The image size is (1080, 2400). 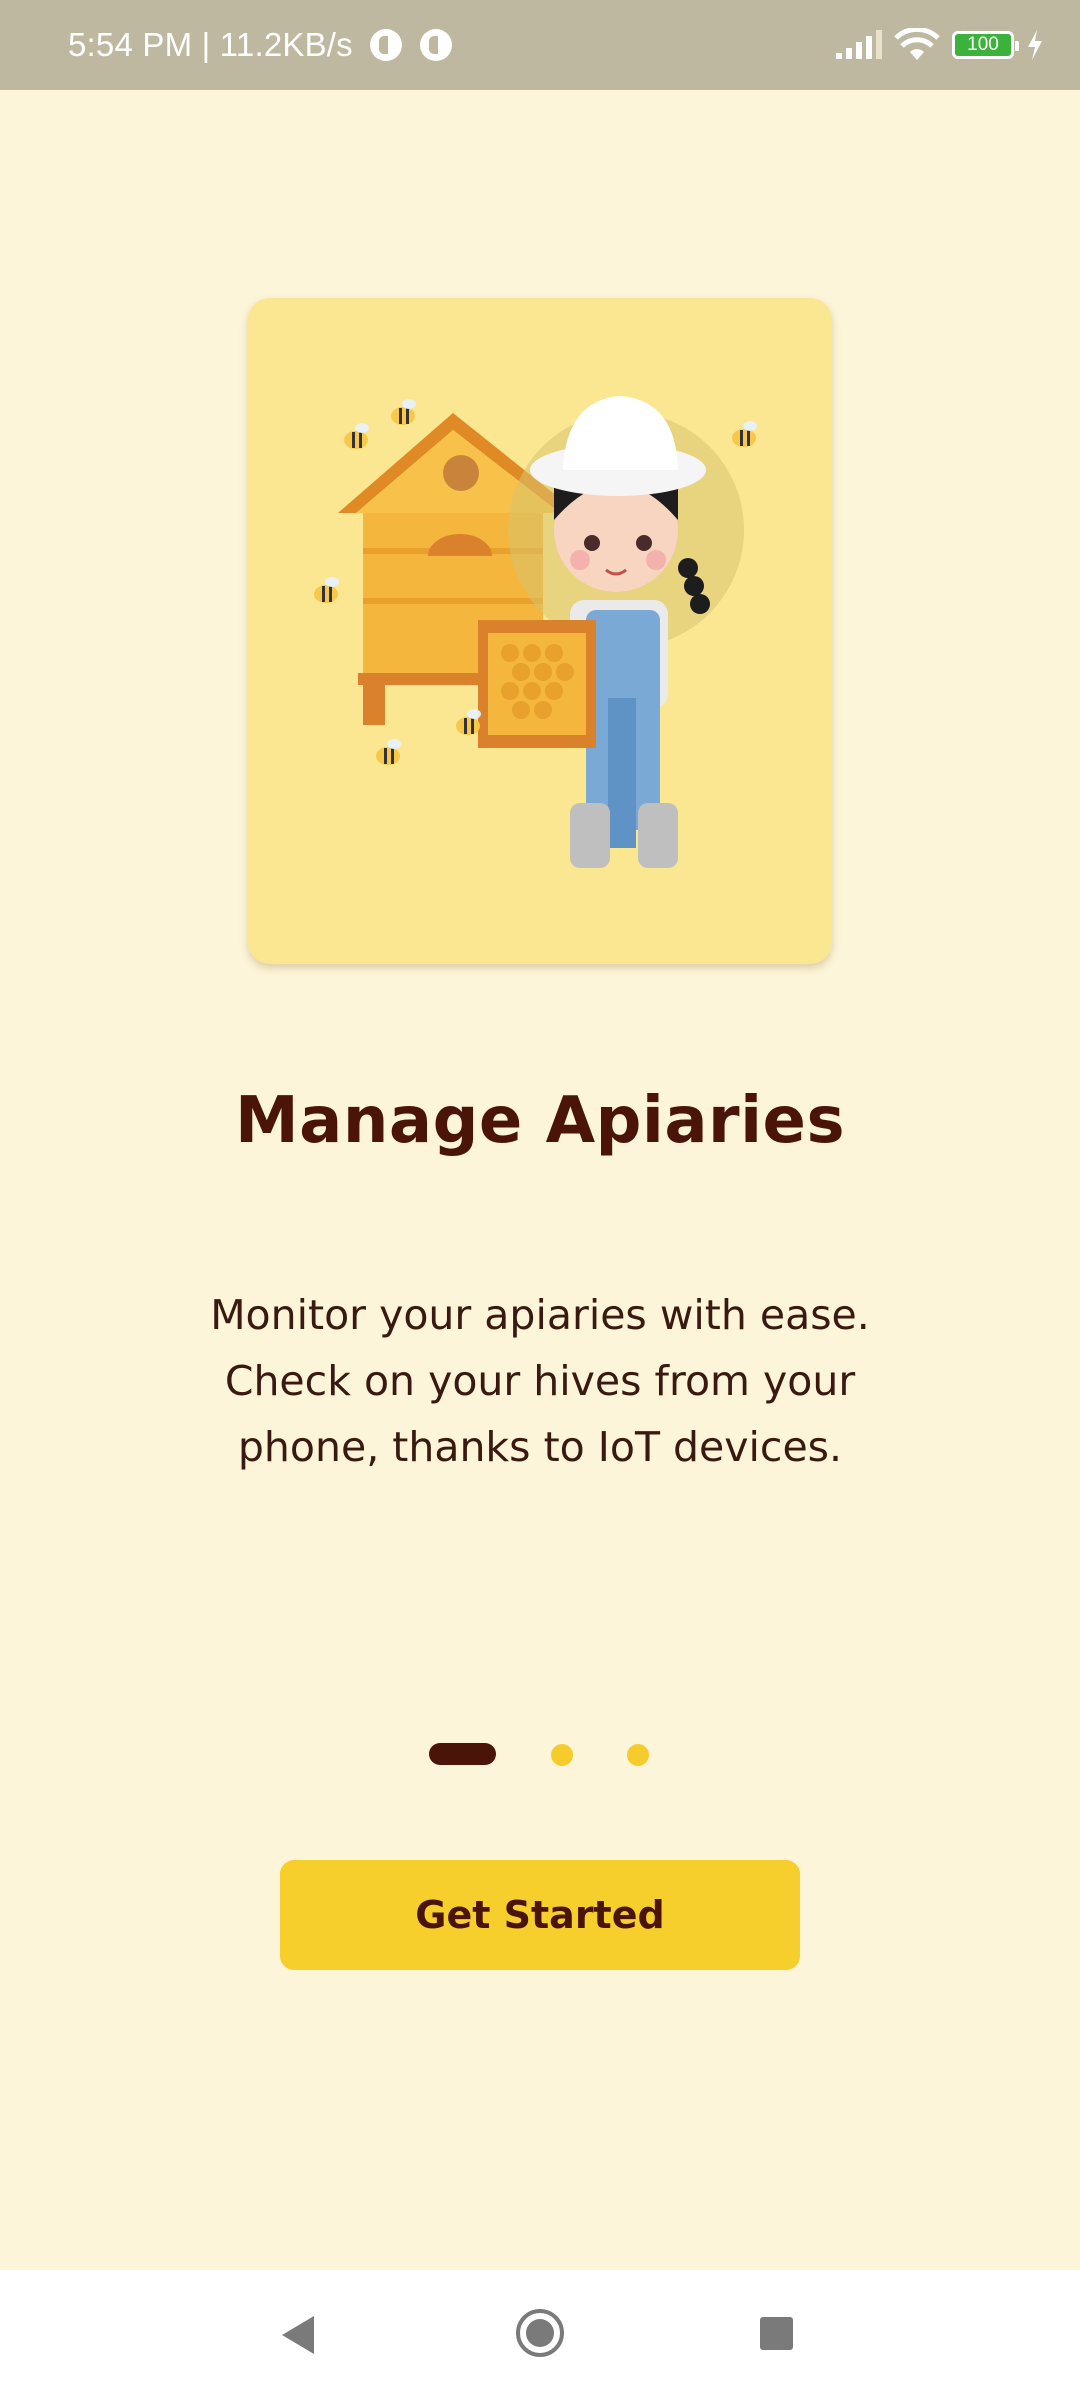 I want to click on home-icon, so click(x=540, y=2333).